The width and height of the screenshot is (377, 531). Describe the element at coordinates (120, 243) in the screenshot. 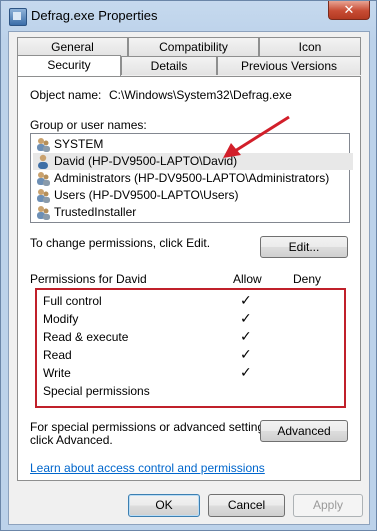

I see `change-permissions-text: To change permissions, click Edit.` at that location.